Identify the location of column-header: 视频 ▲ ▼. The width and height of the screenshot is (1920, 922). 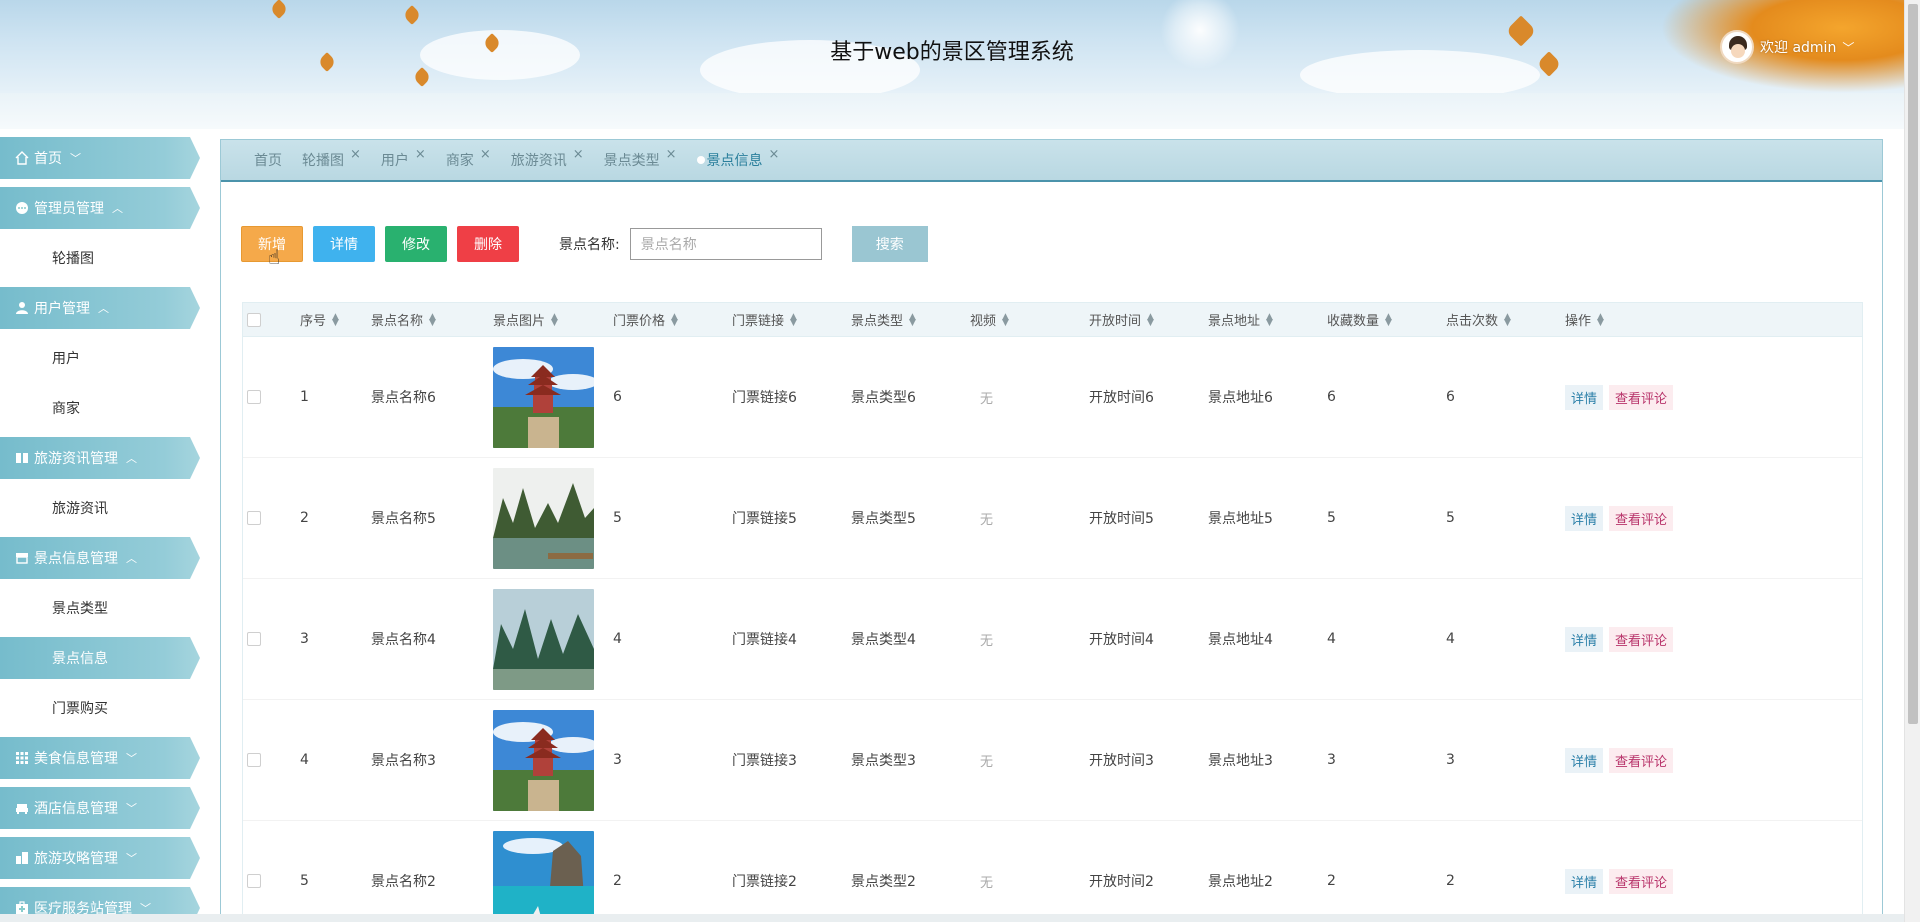
(989, 319).